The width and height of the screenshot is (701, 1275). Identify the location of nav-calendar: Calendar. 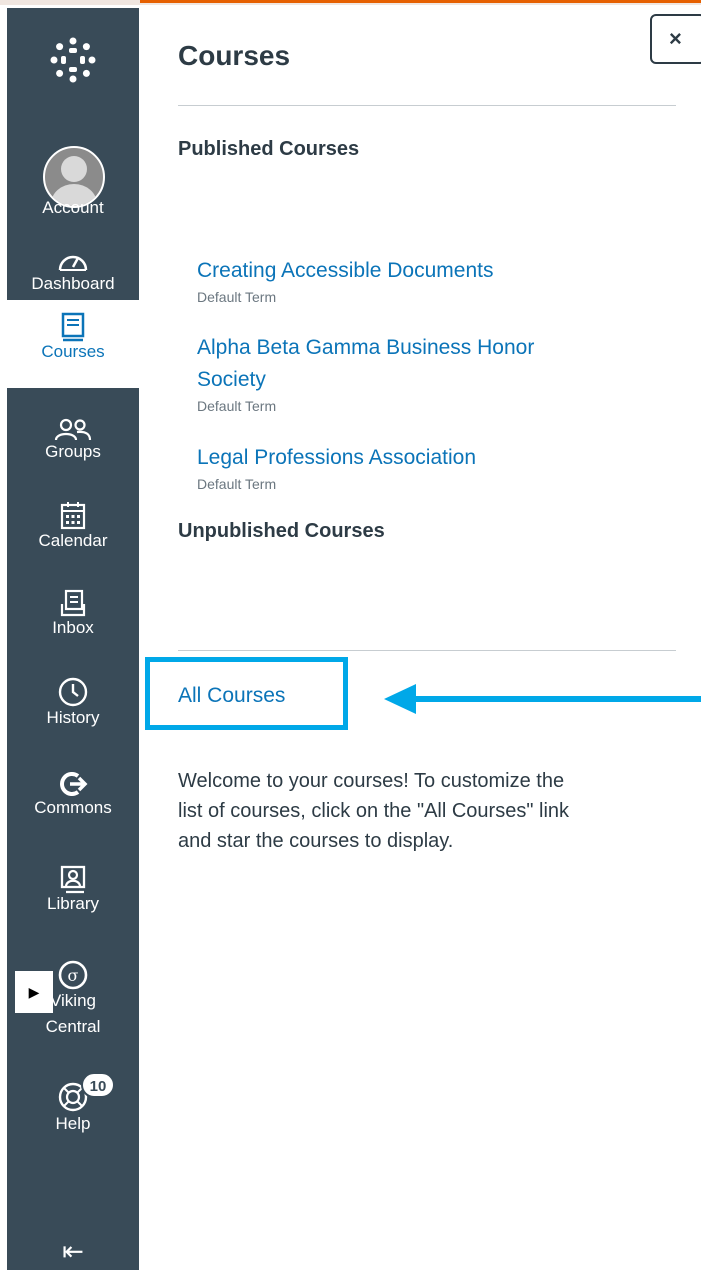
(73, 526).